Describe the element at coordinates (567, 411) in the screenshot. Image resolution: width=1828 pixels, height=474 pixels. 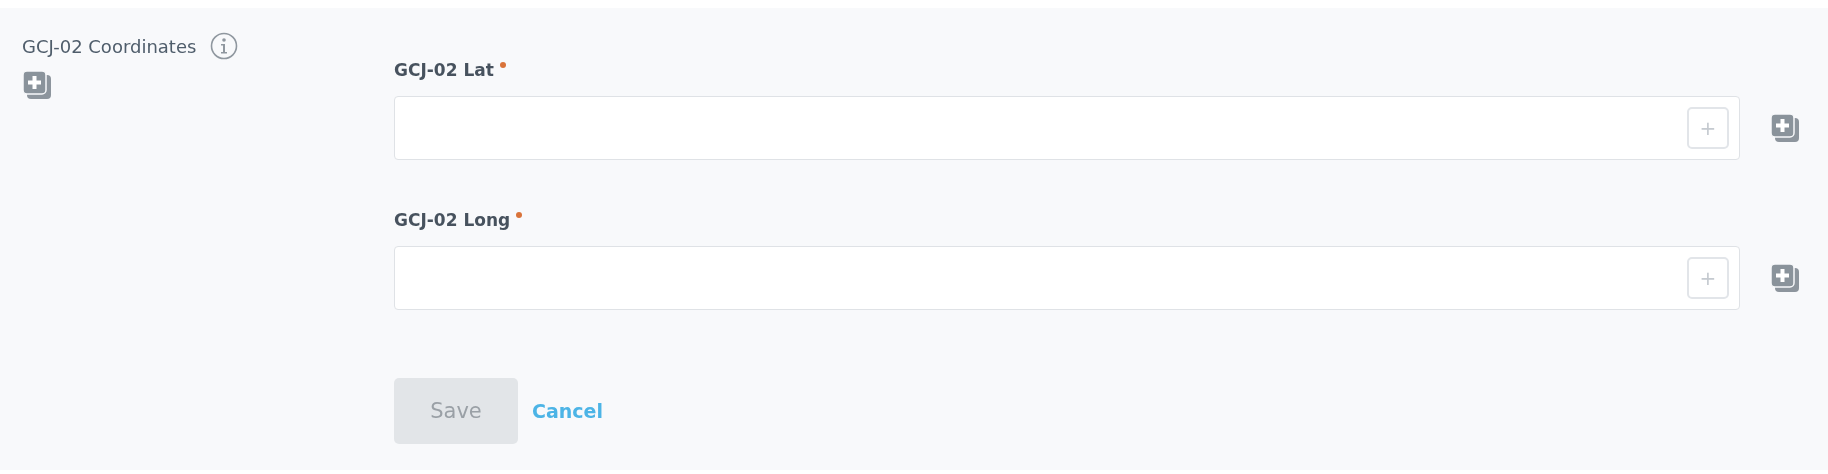
I see `cancel-link: Cancel` at that location.